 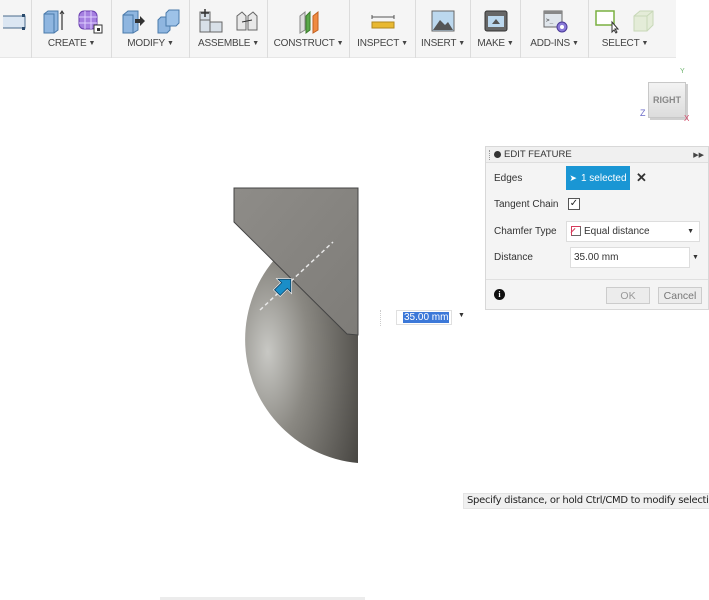 I want to click on sketch-rectangle-icon, so click(x=14, y=21).